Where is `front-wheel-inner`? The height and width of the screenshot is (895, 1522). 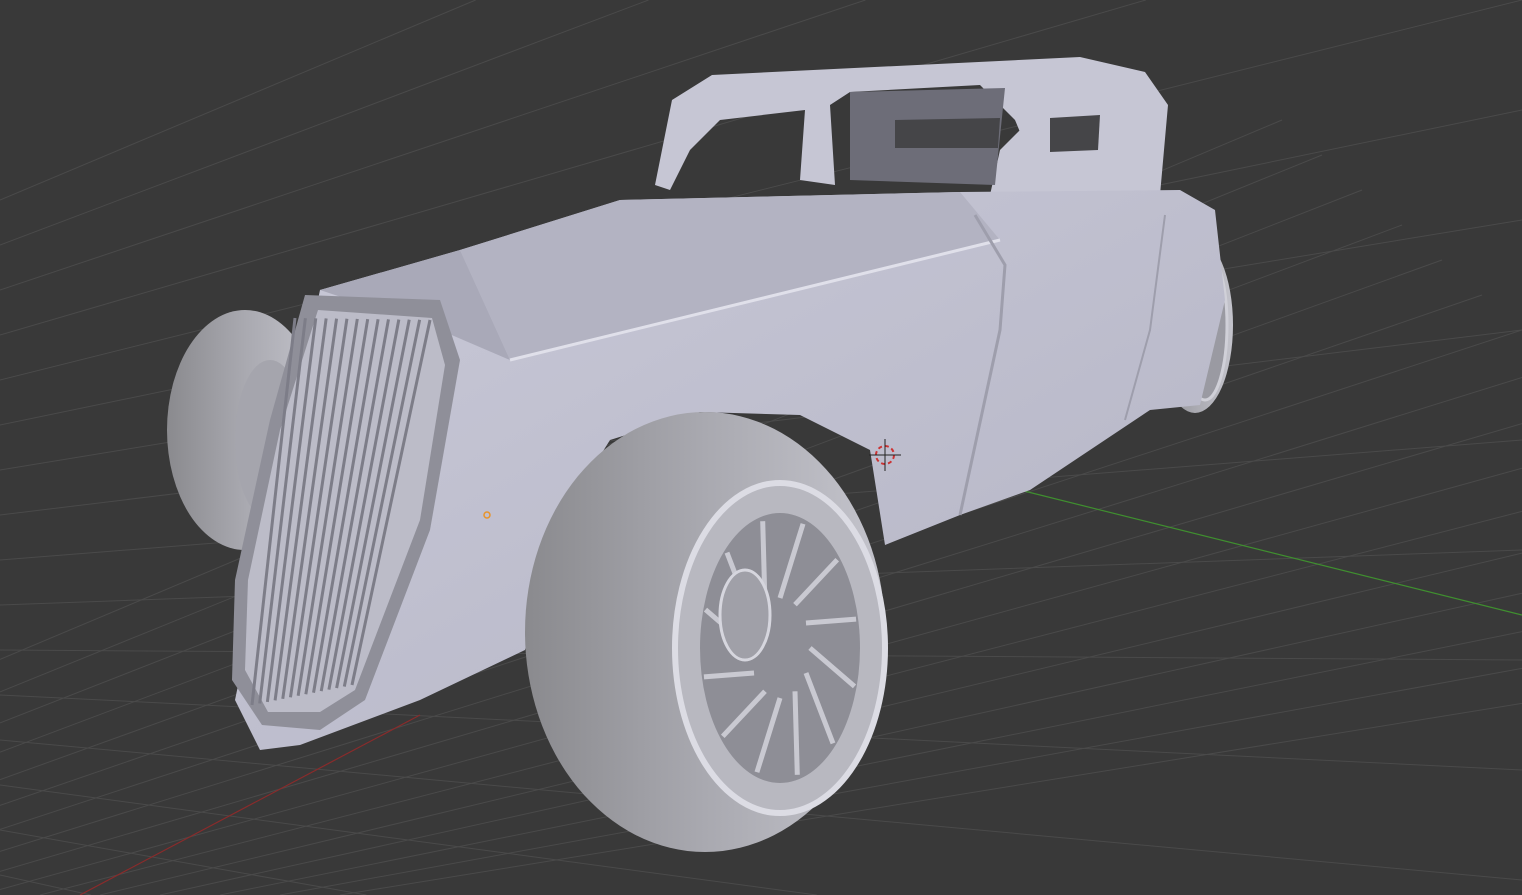
front-wheel-inner is located at coordinates (780, 648).